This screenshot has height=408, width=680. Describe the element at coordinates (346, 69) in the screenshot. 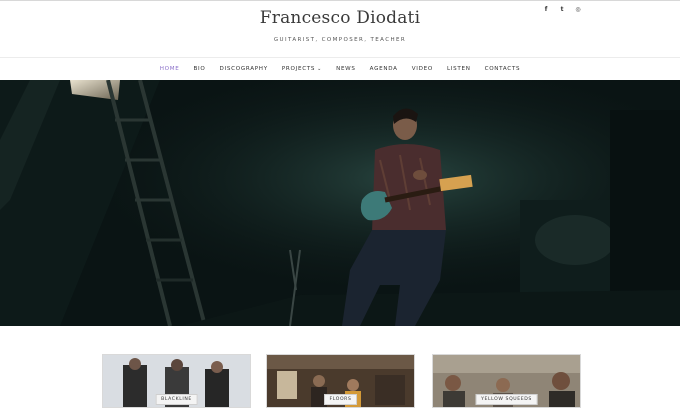

I see `nav-item-news: NEWS` at that location.